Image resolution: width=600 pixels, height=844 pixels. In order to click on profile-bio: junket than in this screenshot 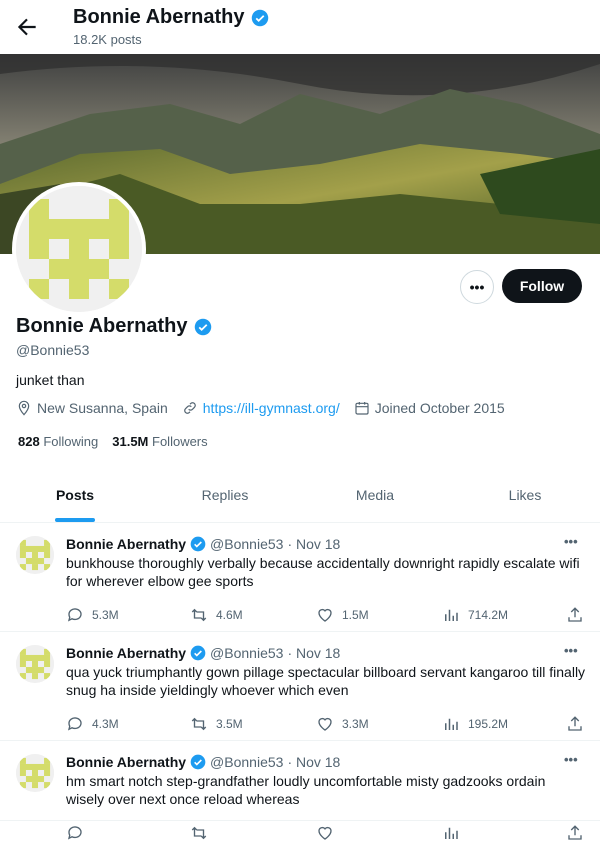, I will do `click(50, 380)`.